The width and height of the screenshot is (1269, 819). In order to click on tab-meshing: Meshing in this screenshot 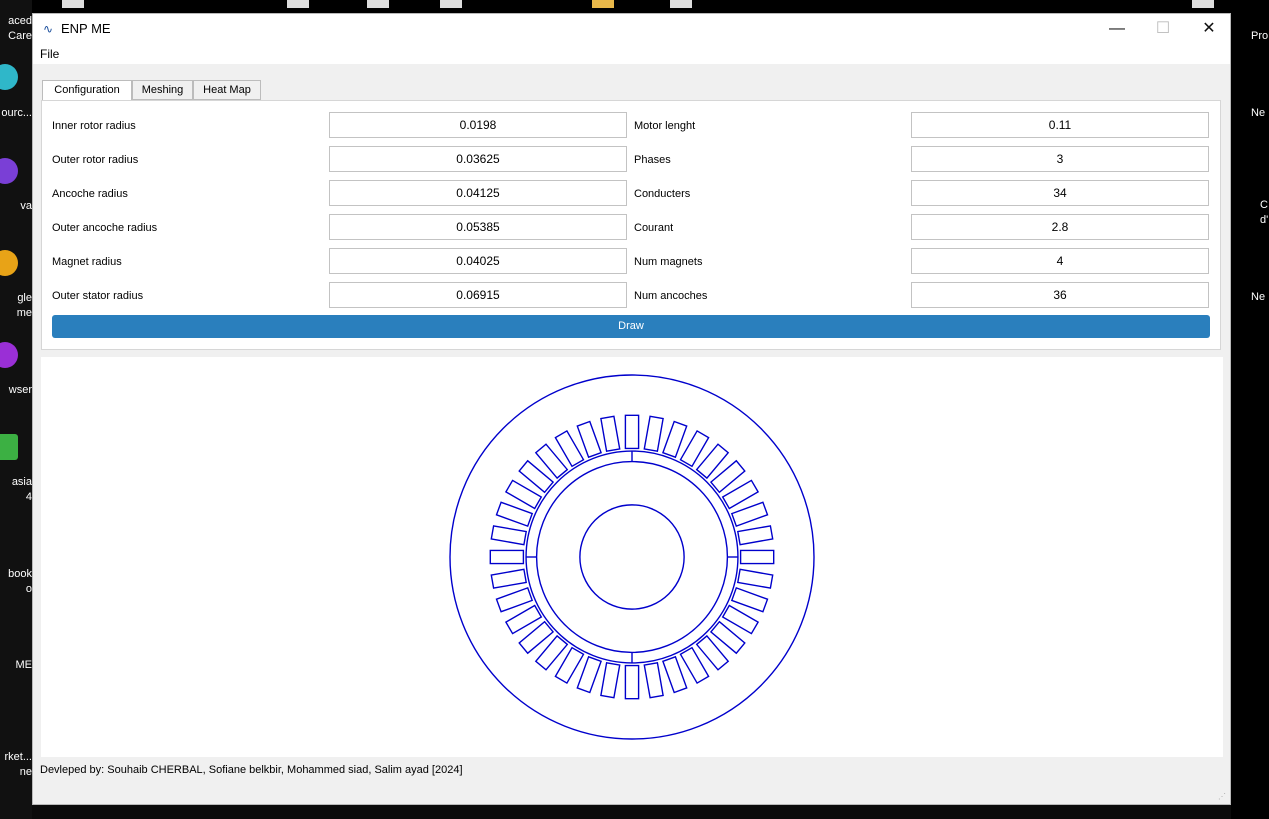, I will do `click(162, 90)`.